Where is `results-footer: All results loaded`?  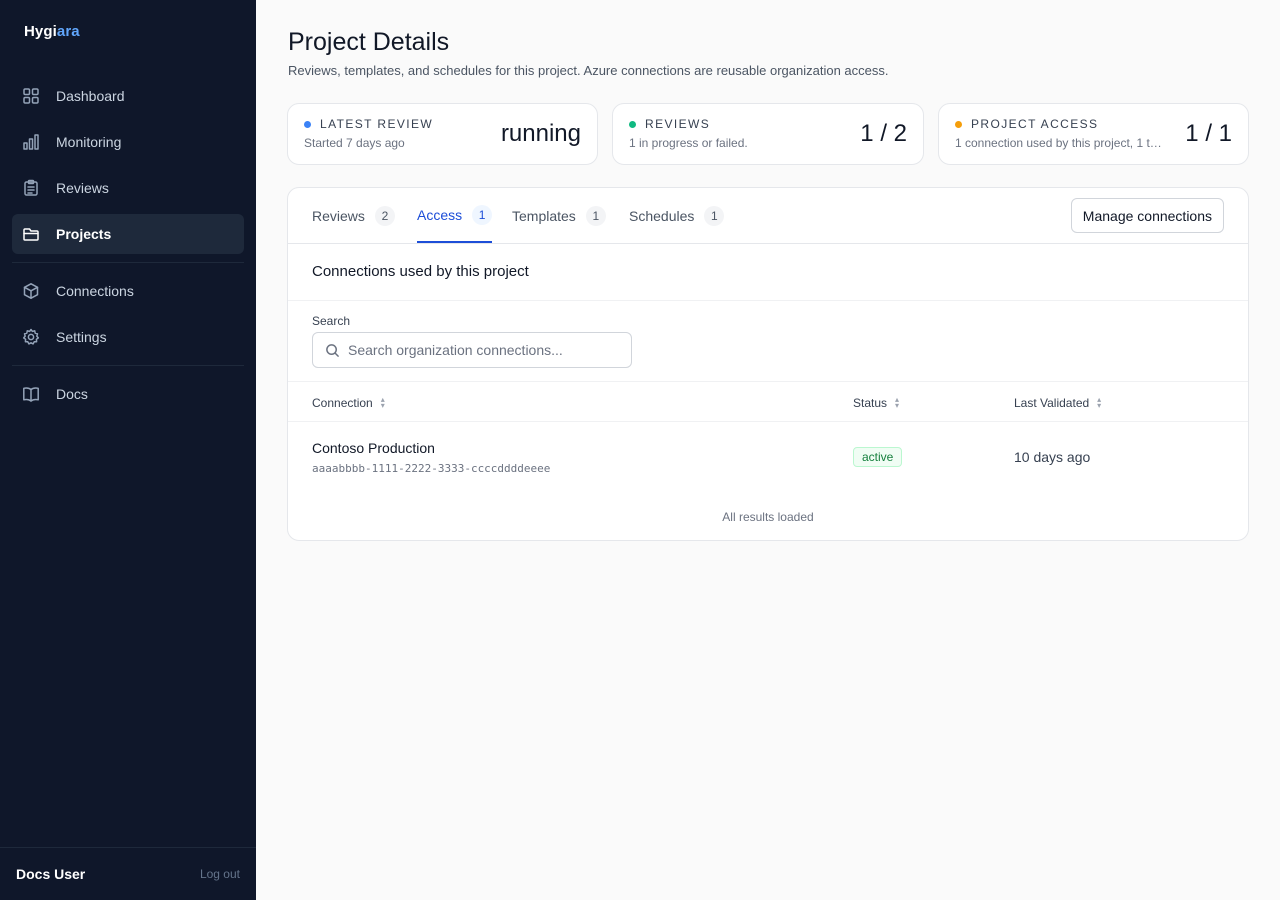
results-footer: All results loaded is located at coordinates (768, 517).